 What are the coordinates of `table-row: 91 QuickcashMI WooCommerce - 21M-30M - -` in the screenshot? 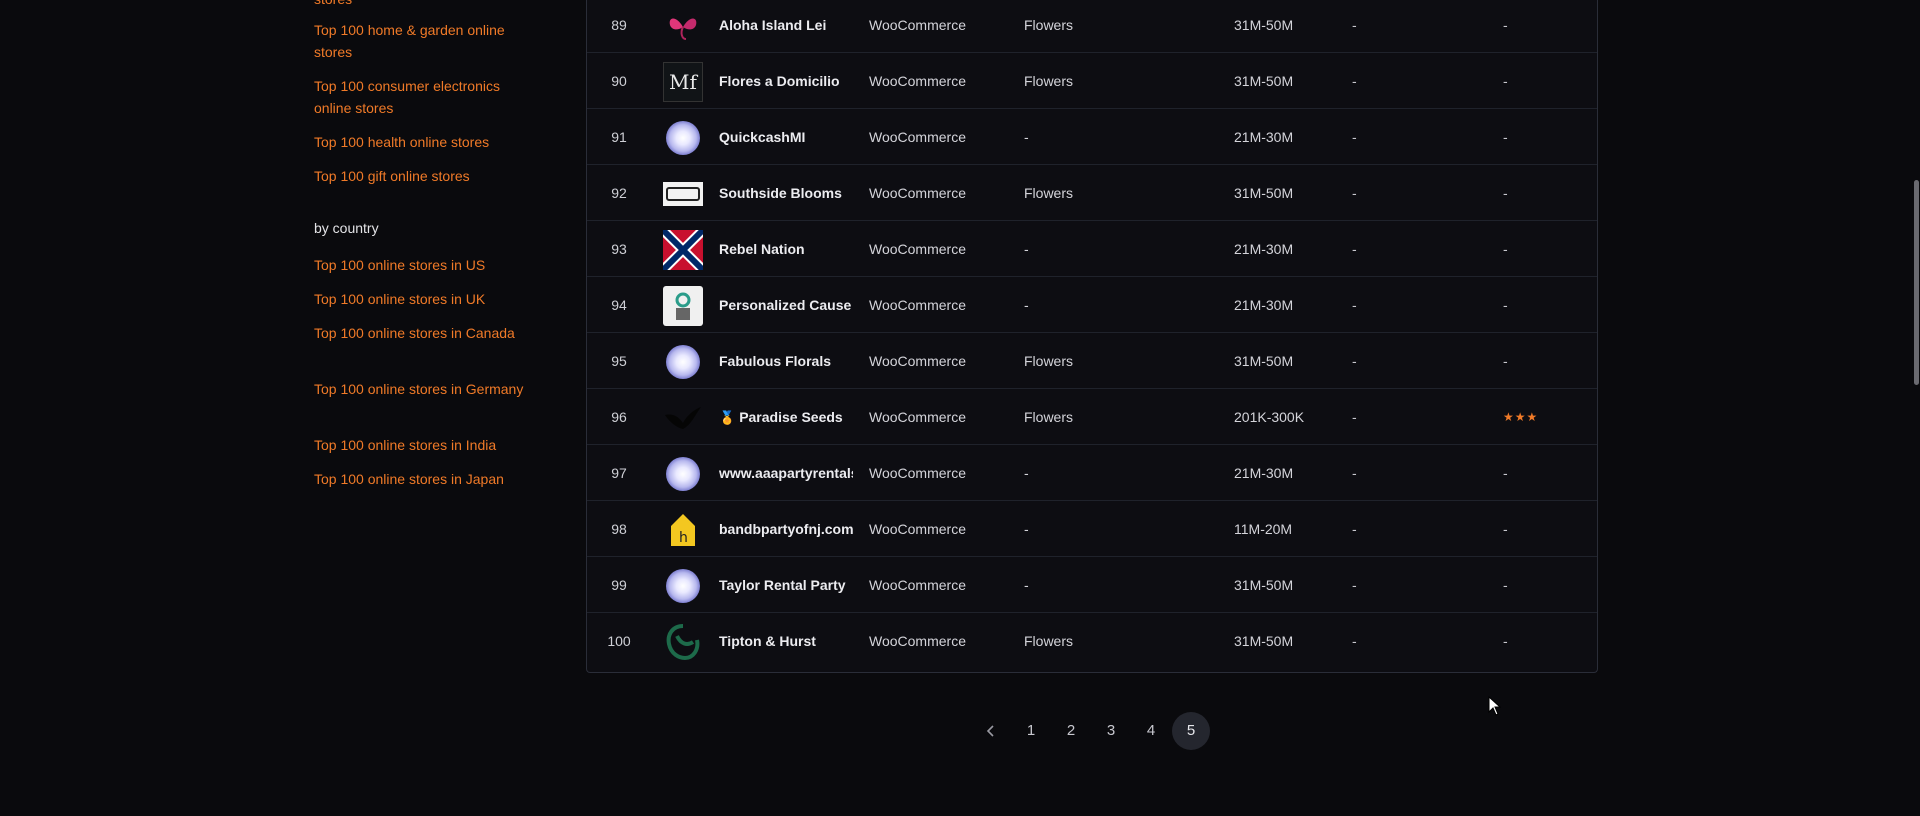 It's located at (1092, 137).